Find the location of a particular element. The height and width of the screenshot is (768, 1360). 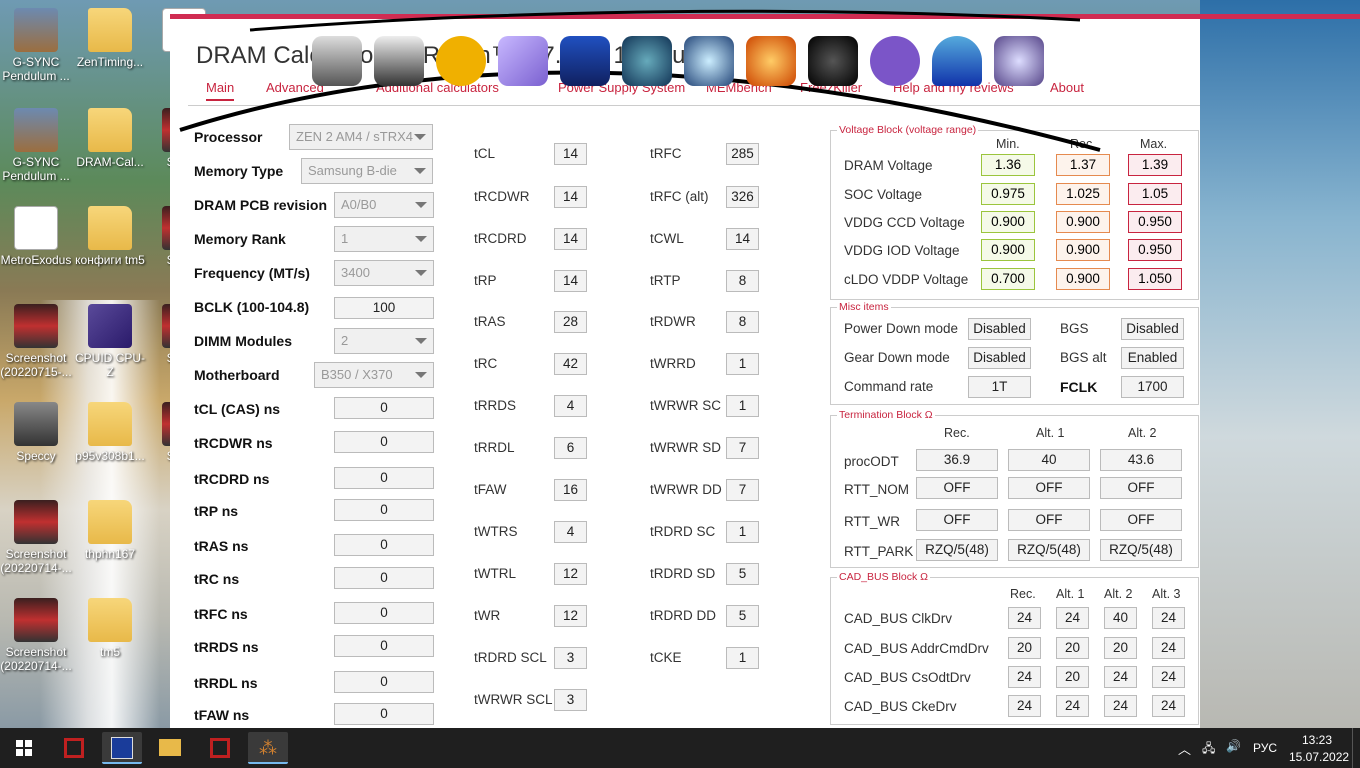

firefox-icon is located at coordinates (771, 61).